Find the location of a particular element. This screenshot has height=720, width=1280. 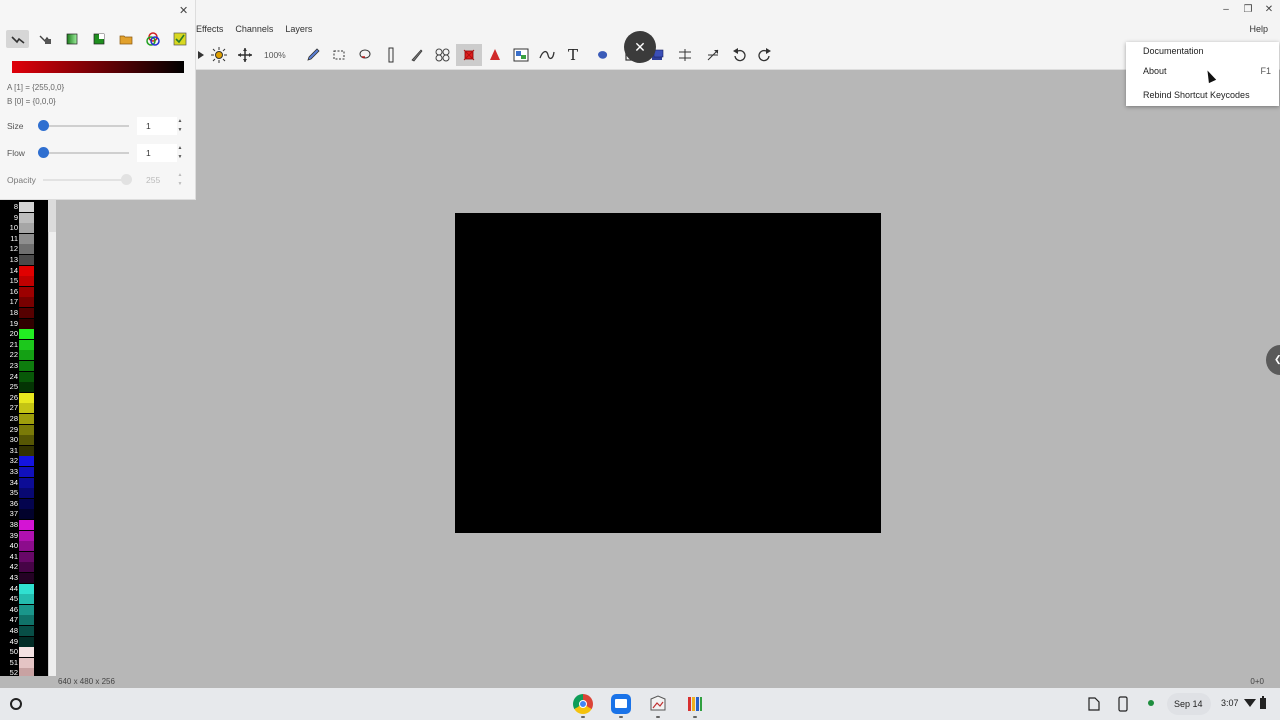

palette-entry: 9 is located at coordinates (24, 217).